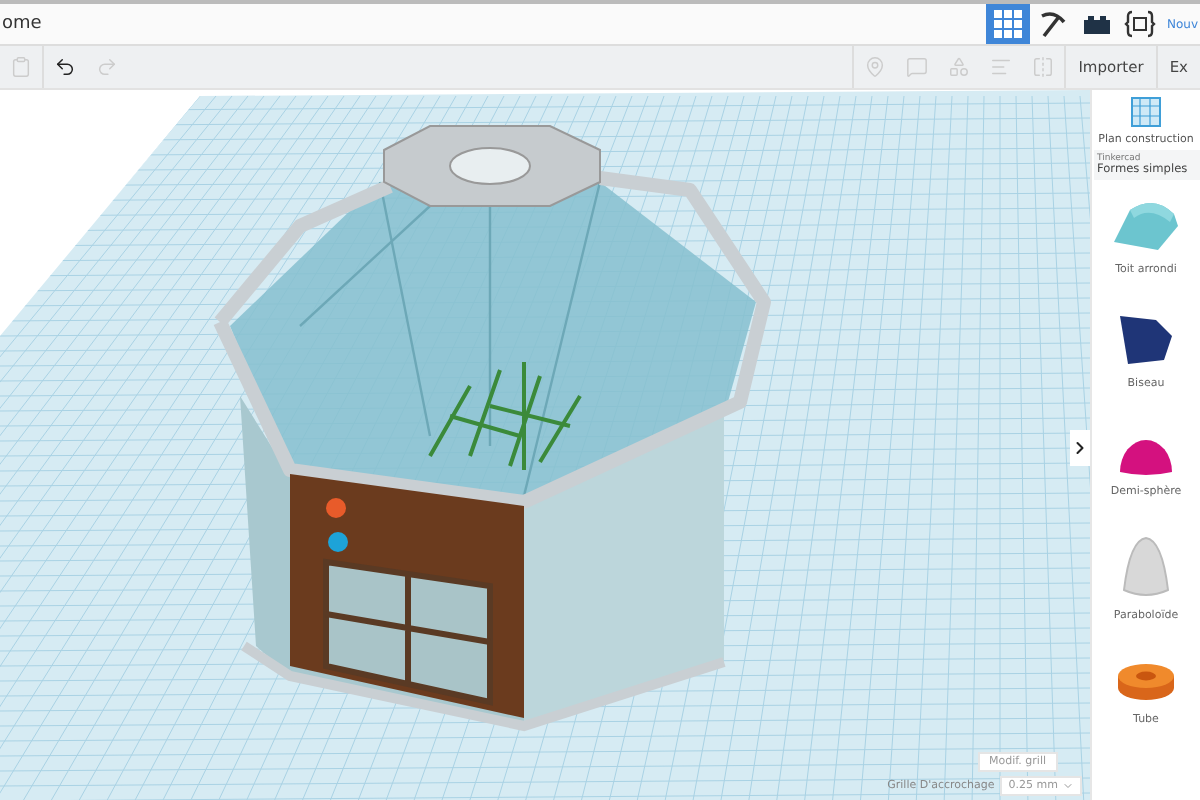 The height and width of the screenshot is (800, 1200). Describe the element at coordinates (1043, 67) in the screenshot. I see `mirror-icon` at that location.